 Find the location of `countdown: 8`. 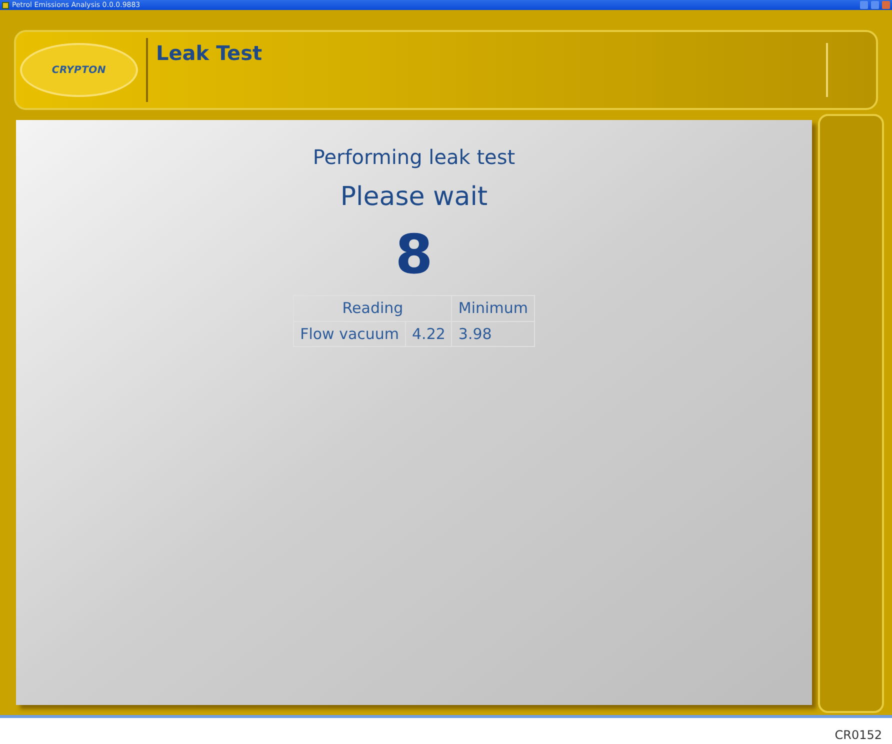

countdown: 8 is located at coordinates (414, 255).